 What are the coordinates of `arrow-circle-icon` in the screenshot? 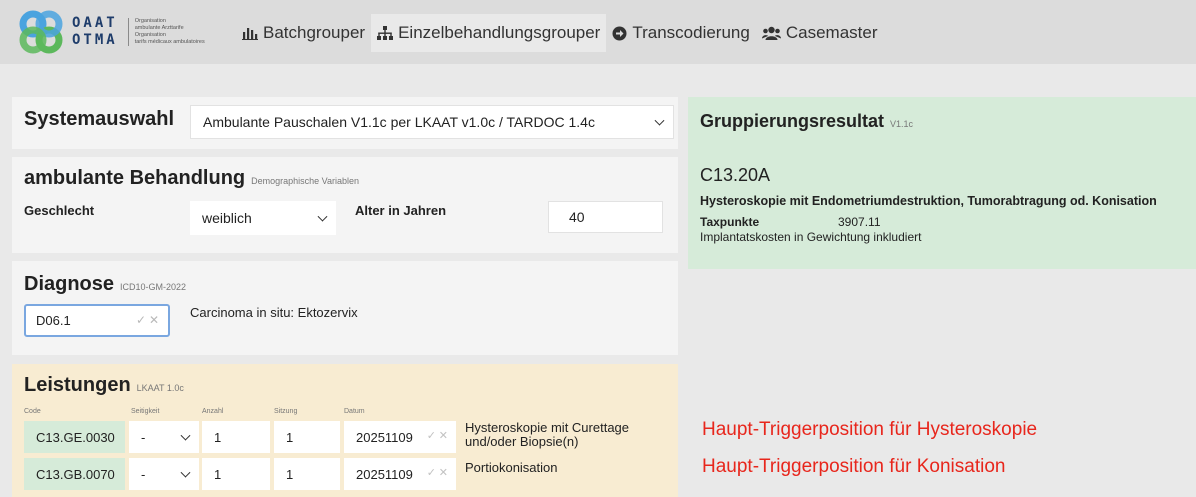 It's located at (619, 33).